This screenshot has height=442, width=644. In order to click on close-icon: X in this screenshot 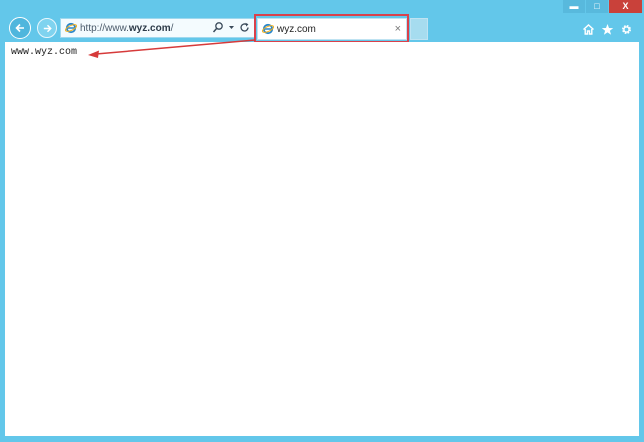, I will do `click(625, 6)`.